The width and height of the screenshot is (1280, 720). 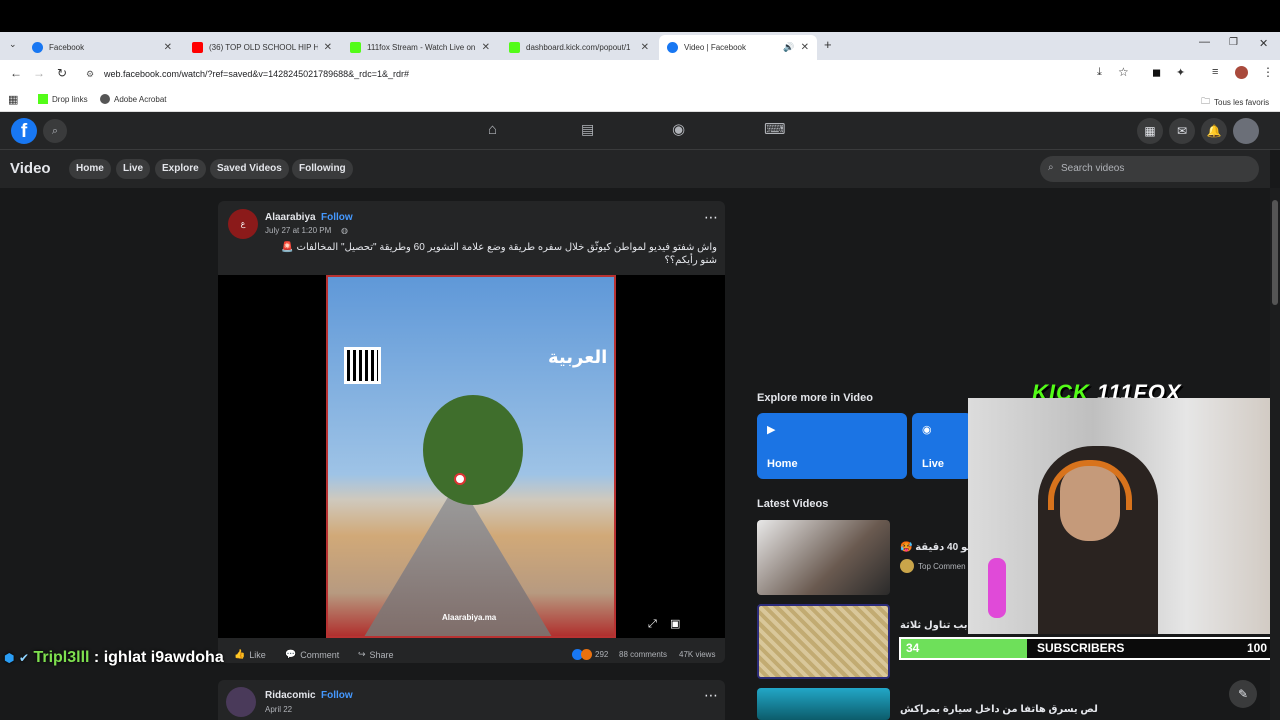 What do you see at coordinates (1180, 72) in the screenshot?
I see `extensions-puzzle-icon: ✦` at bounding box center [1180, 72].